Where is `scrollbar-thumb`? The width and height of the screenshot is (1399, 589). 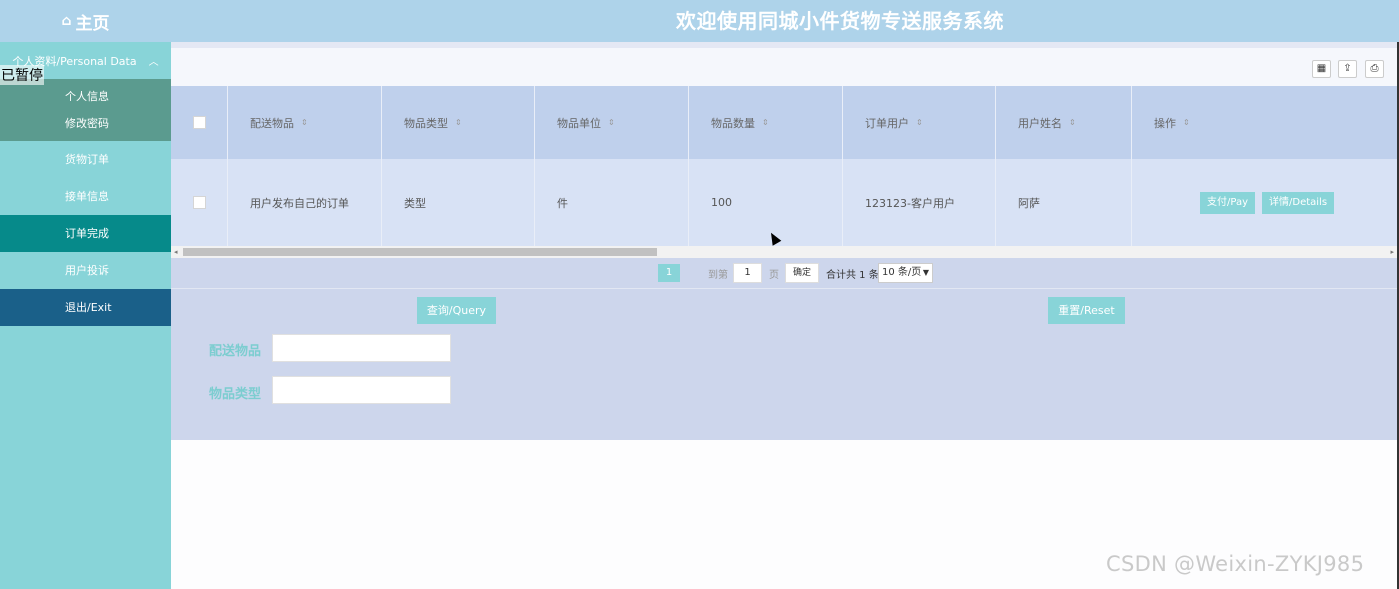 scrollbar-thumb is located at coordinates (420, 252).